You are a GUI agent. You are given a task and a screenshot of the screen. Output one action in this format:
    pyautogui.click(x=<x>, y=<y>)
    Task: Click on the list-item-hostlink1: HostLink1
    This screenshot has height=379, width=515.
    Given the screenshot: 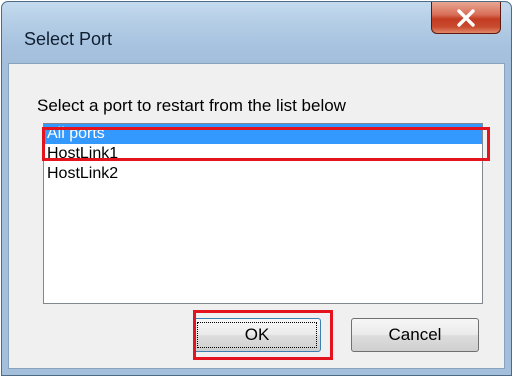 What is the action you would take?
    pyautogui.click(x=263, y=154)
    